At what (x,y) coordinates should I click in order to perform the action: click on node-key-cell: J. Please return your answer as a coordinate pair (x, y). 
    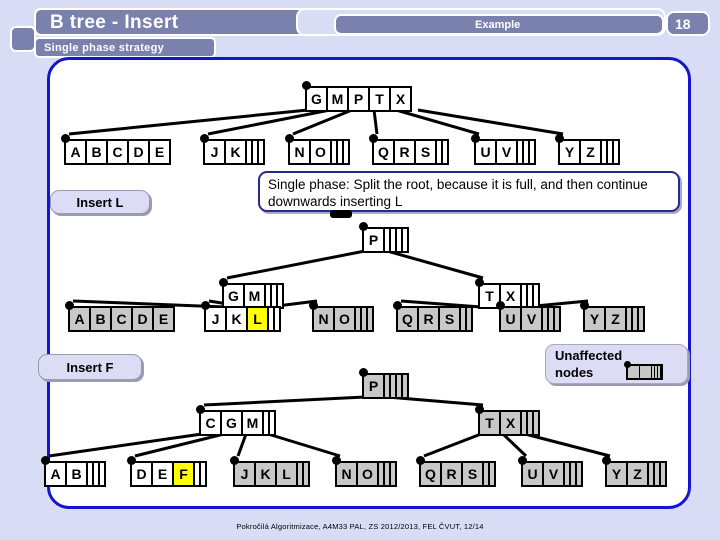
    Looking at the image, I should click on (214, 152).